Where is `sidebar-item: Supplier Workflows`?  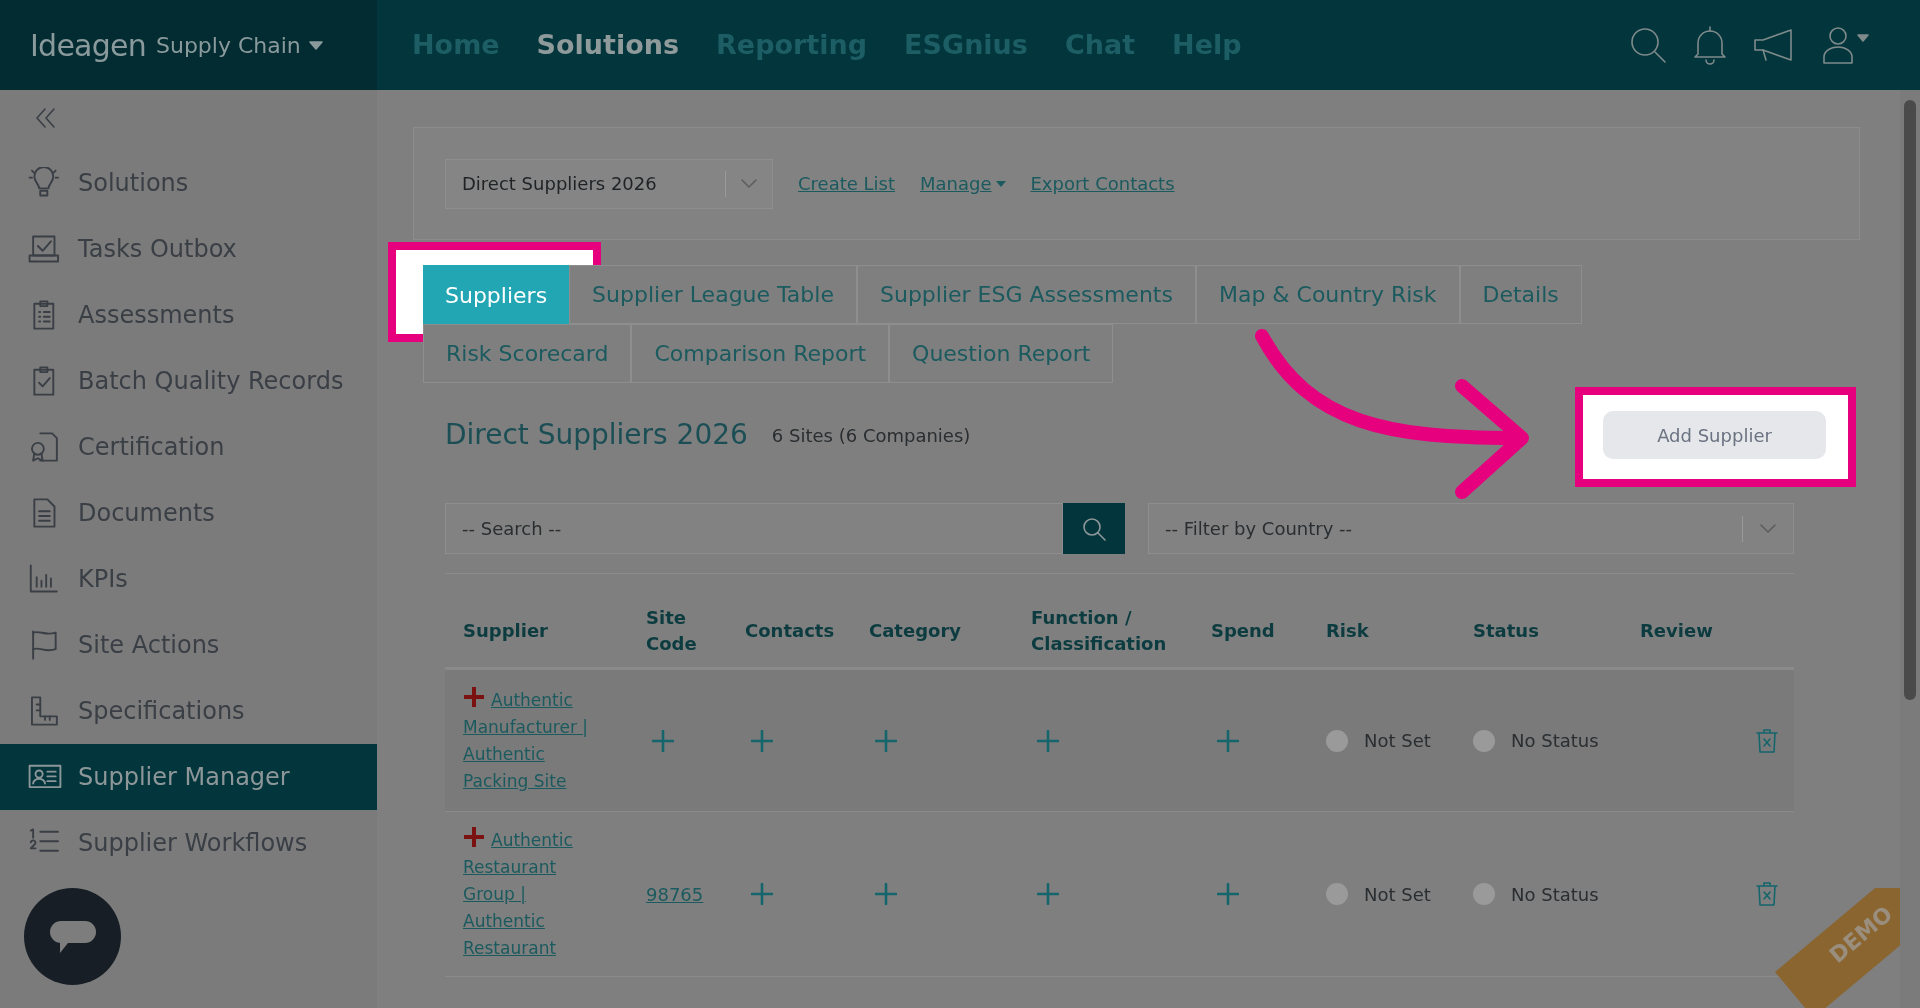
sidebar-item: Supplier Workflows is located at coordinates (188, 843).